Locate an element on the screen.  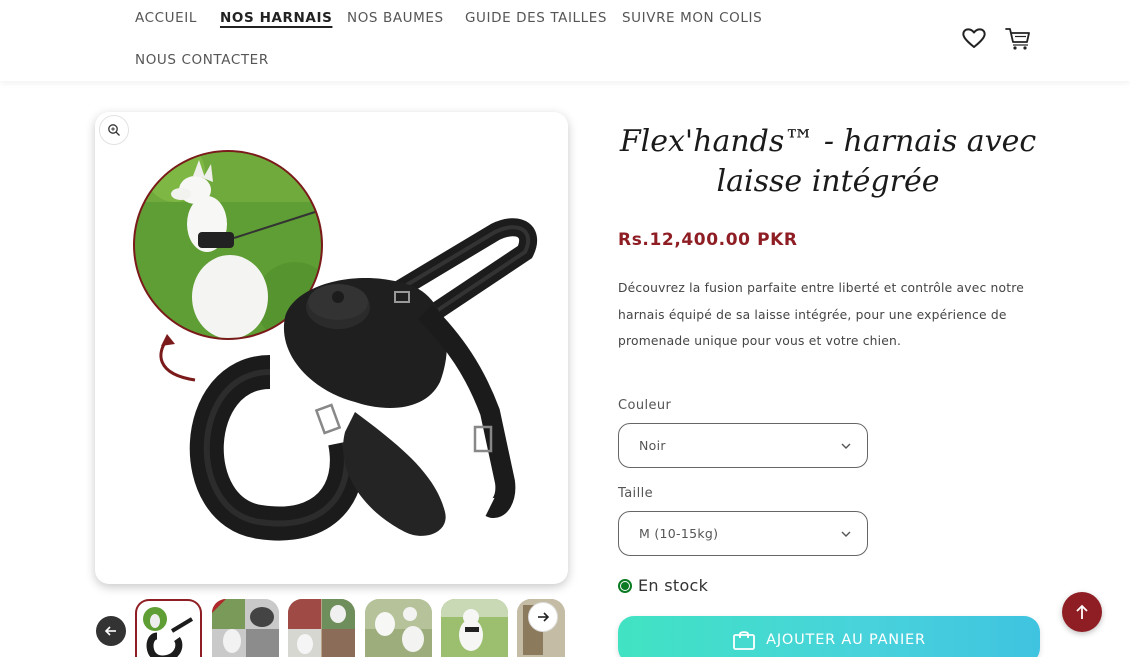
color-select-value: Noir is located at coordinates (652, 445).